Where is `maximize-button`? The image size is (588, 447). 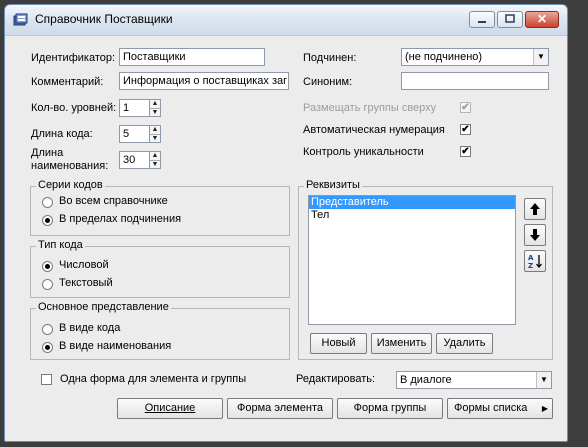 maximize-button is located at coordinates (510, 19).